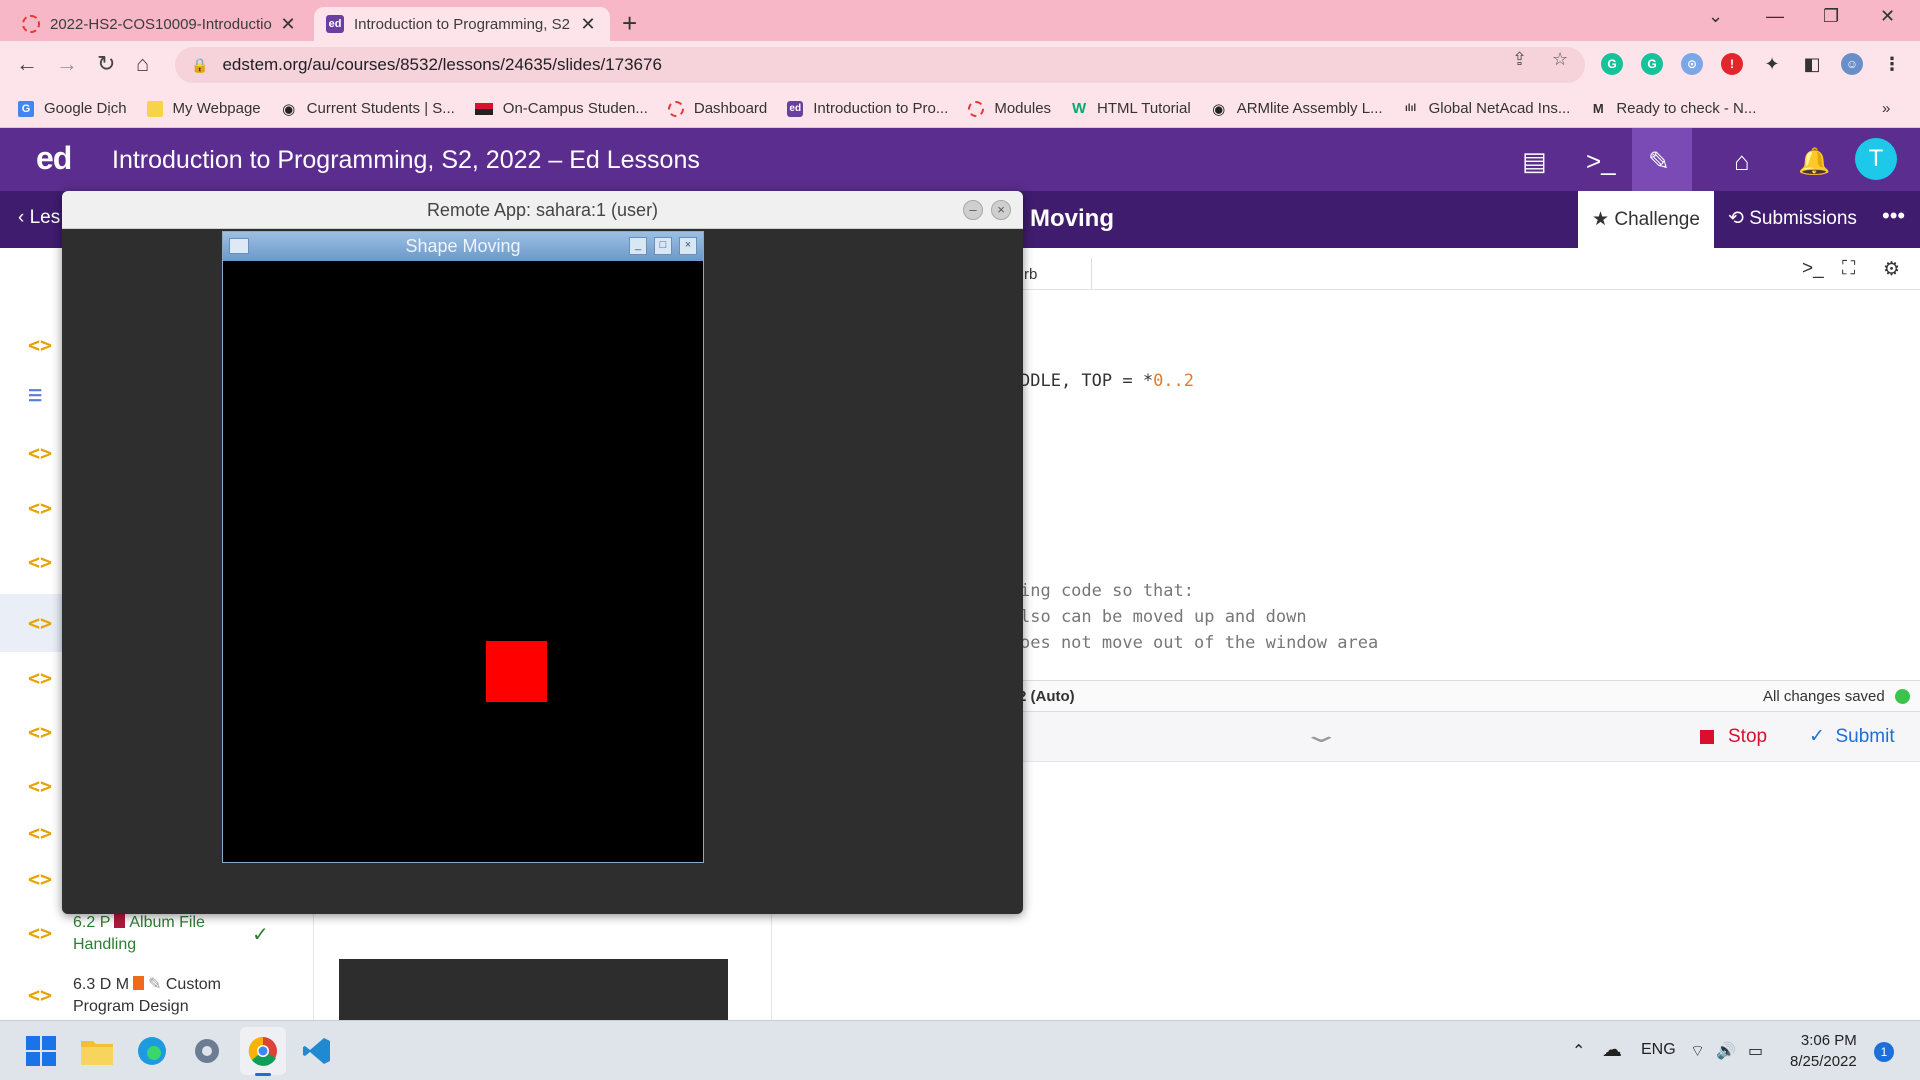 Image resolution: width=1920 pixels, height=1080 pixels. What do you see at coordinates (1755, 1051) in the screenshot?
I see `battery-icon: ▭` at bounding box center [1755, 1051].